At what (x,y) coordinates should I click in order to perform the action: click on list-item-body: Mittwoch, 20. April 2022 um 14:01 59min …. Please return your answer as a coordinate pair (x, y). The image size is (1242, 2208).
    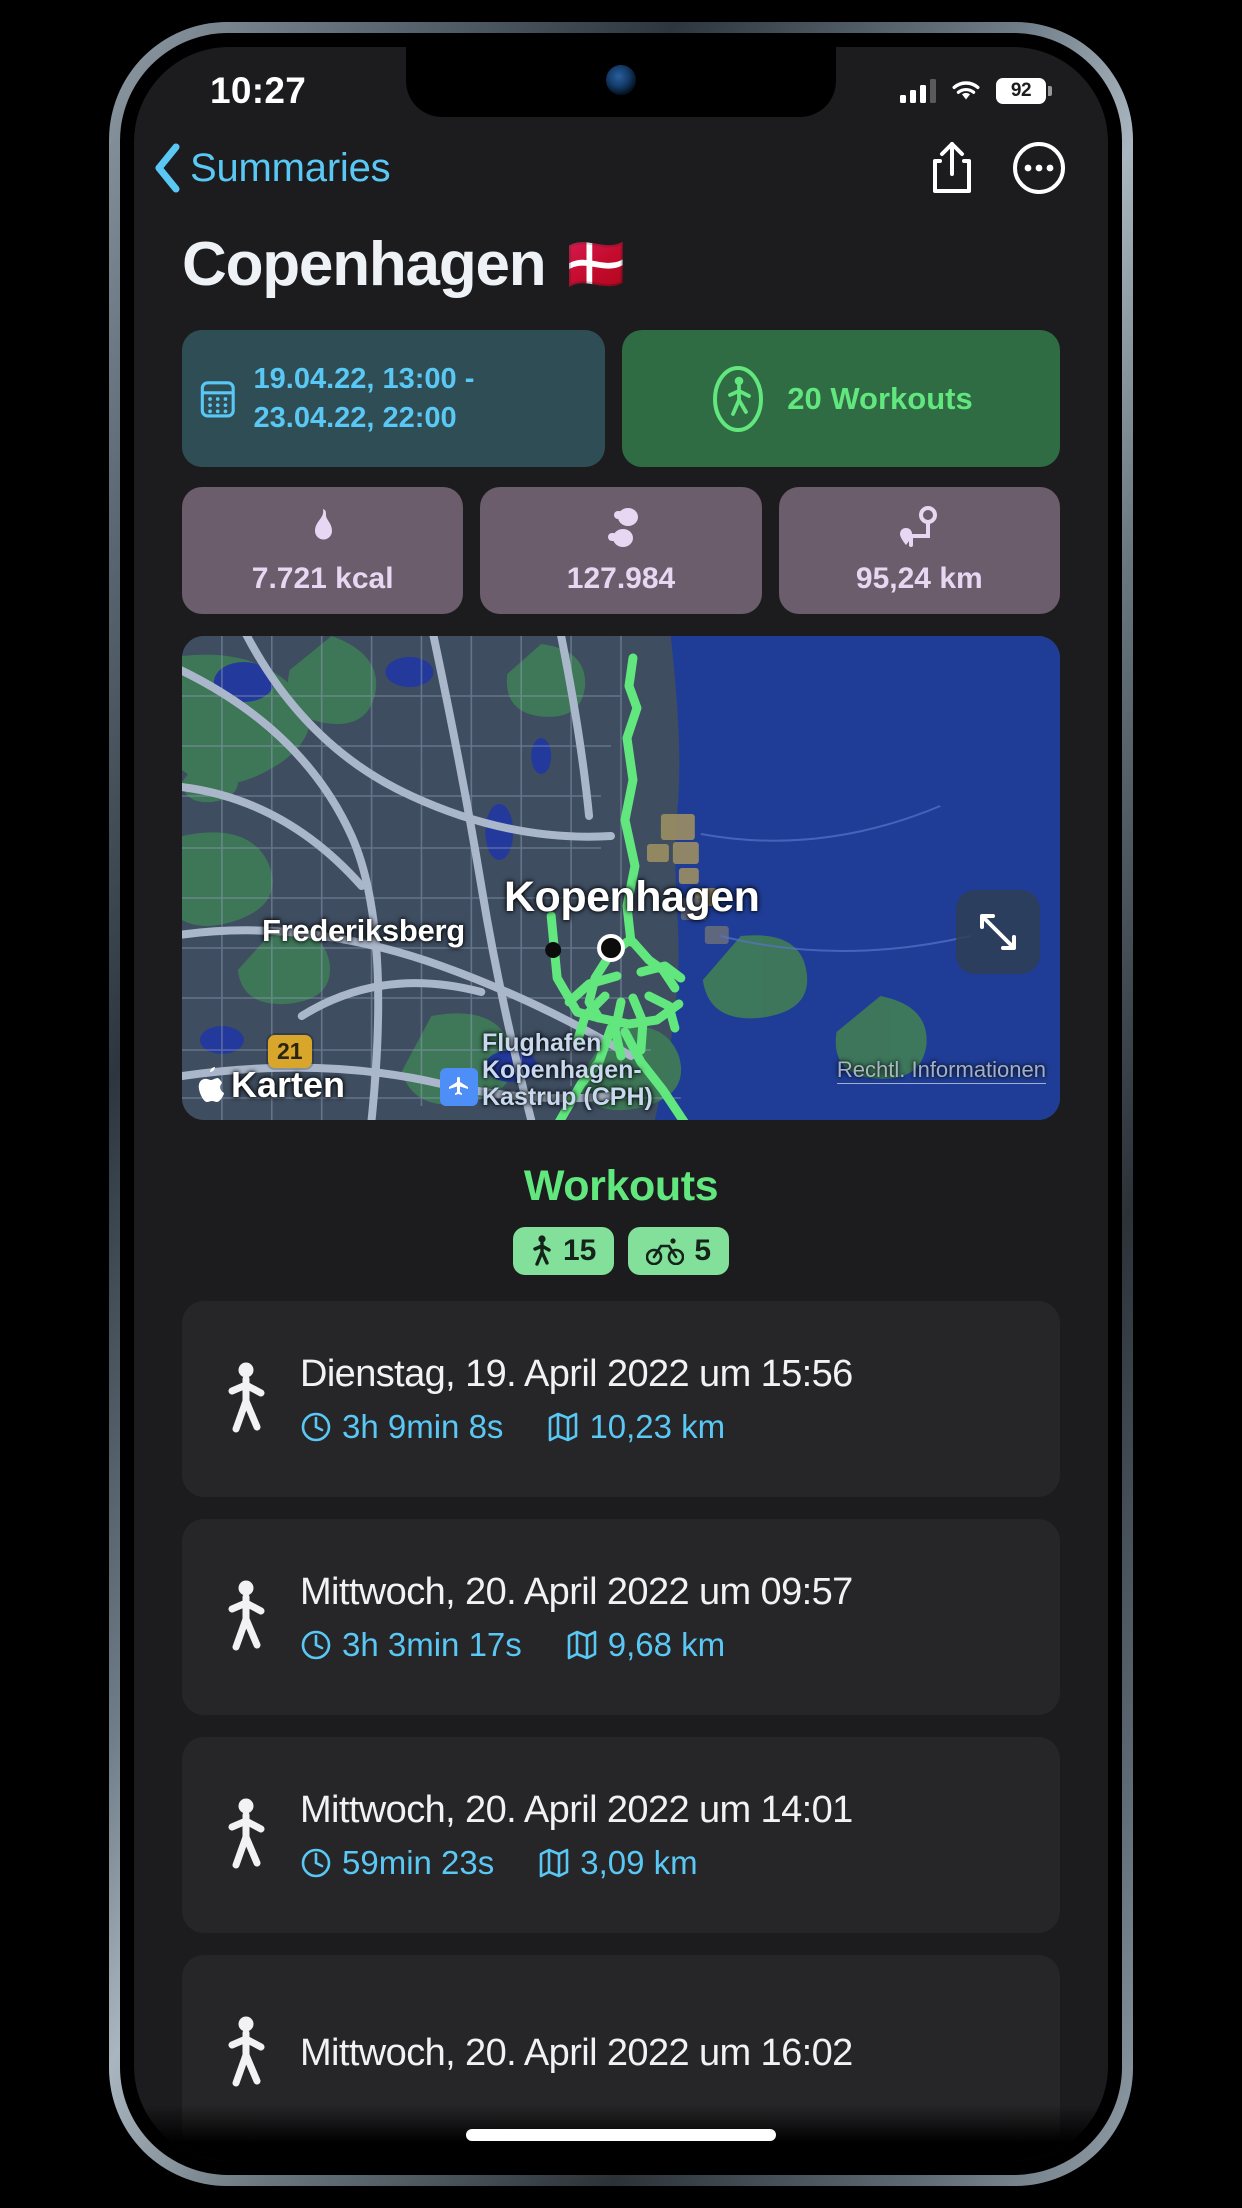
    Looking at the image, I should click on (576, 1835).